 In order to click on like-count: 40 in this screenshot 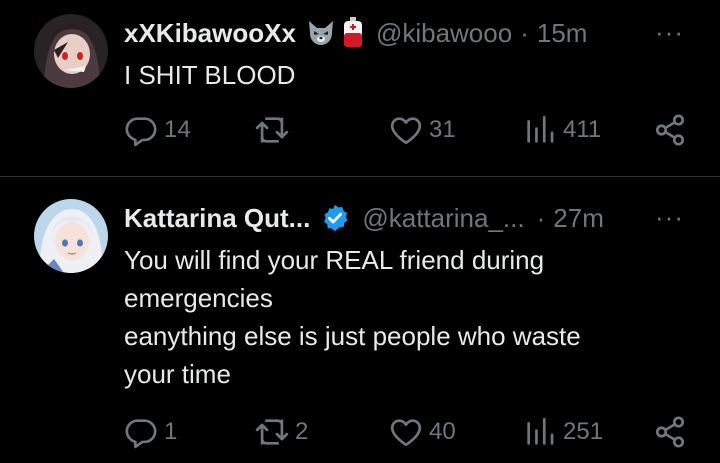, I will do `click(442, 431)`.